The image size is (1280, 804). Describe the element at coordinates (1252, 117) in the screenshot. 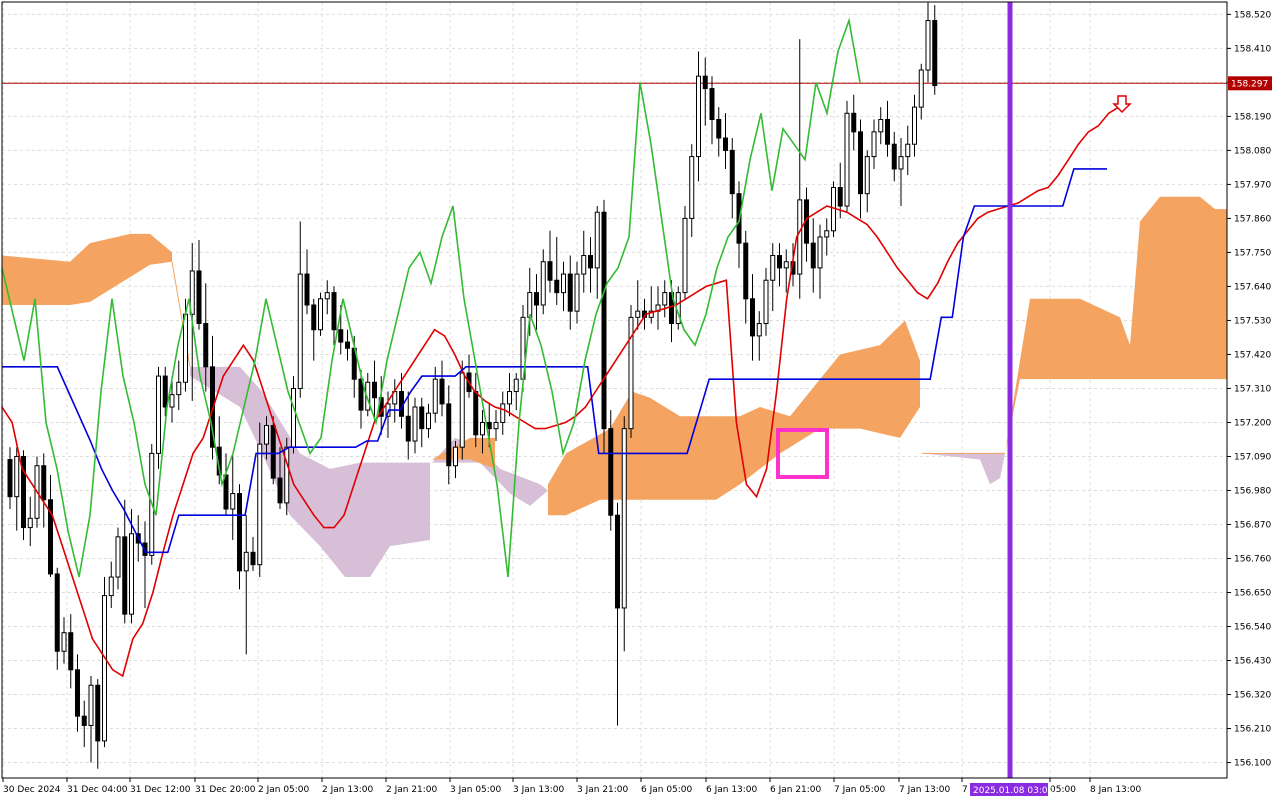

I see `y-tick-label: 158.190` at that location.